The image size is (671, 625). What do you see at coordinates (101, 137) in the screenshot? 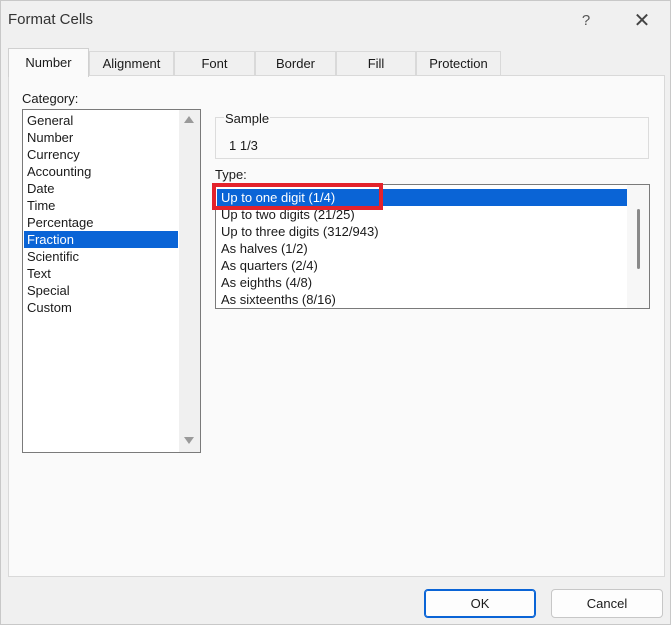
I see `category-item-number: Number` at bounding box center [101, 137].